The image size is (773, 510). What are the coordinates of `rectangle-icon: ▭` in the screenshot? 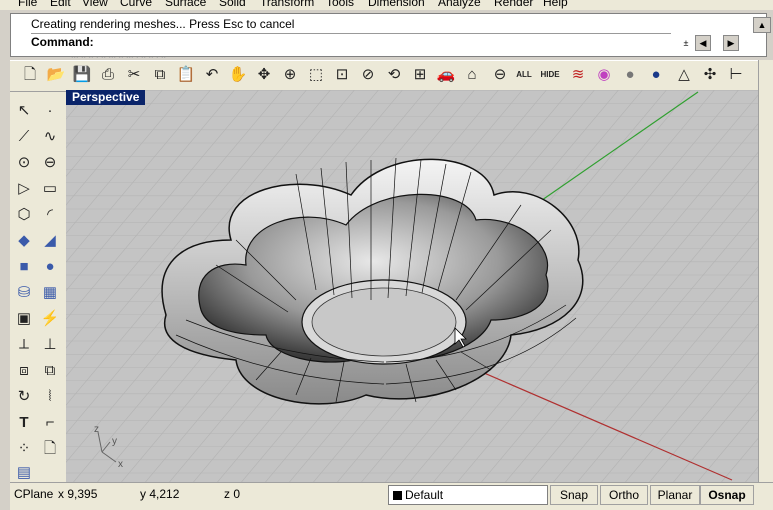 It's located at (50, 189).